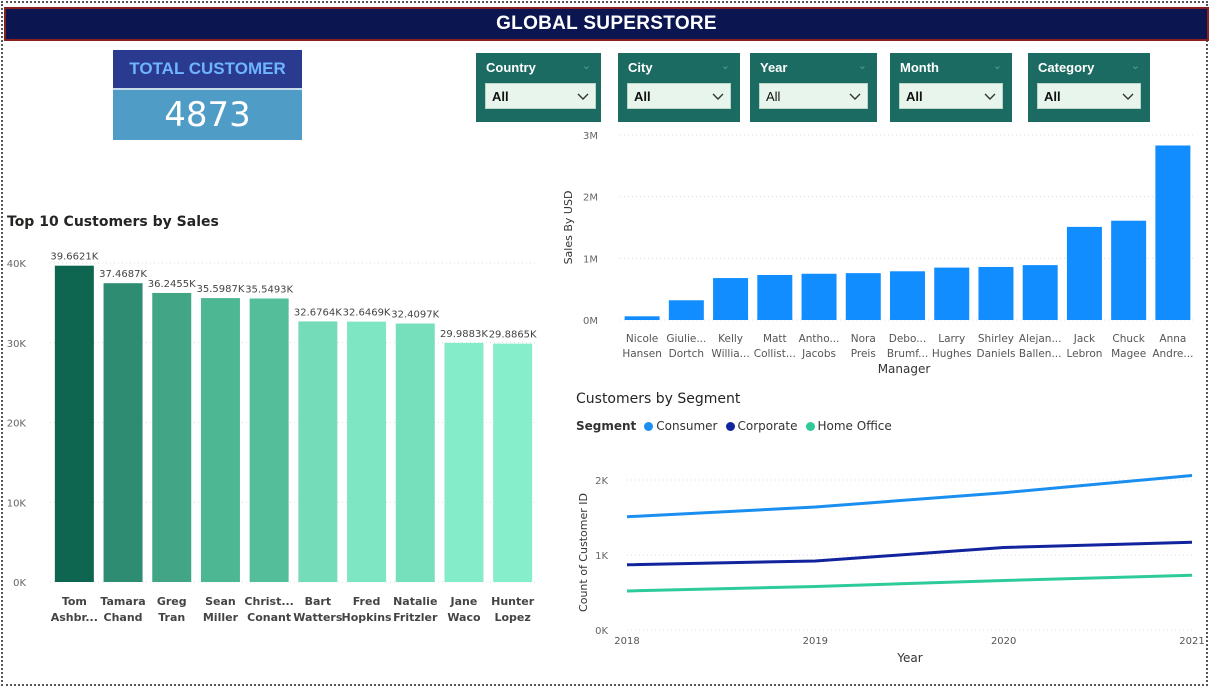  I want to click on y-tick-label: 20K, so click(17, 424).